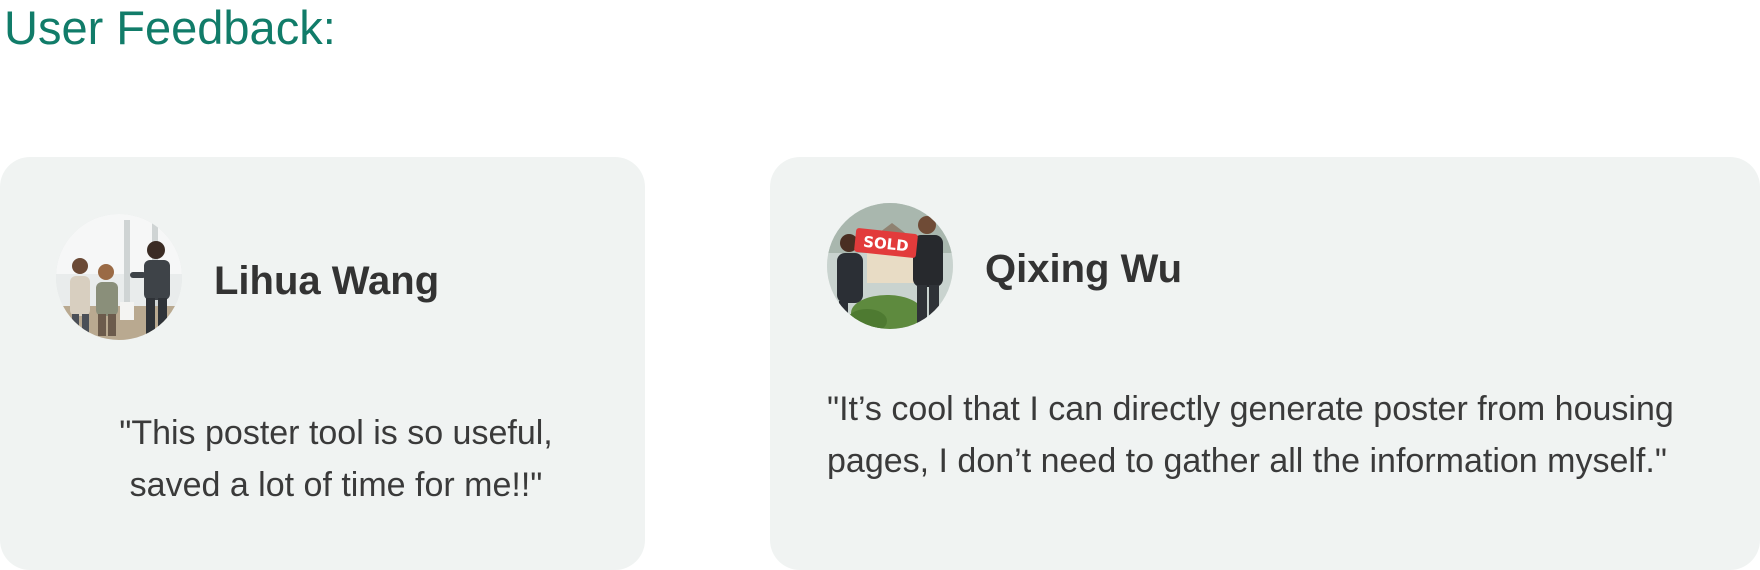  I want to click on avatar-photo-icon, so click(119, 277).